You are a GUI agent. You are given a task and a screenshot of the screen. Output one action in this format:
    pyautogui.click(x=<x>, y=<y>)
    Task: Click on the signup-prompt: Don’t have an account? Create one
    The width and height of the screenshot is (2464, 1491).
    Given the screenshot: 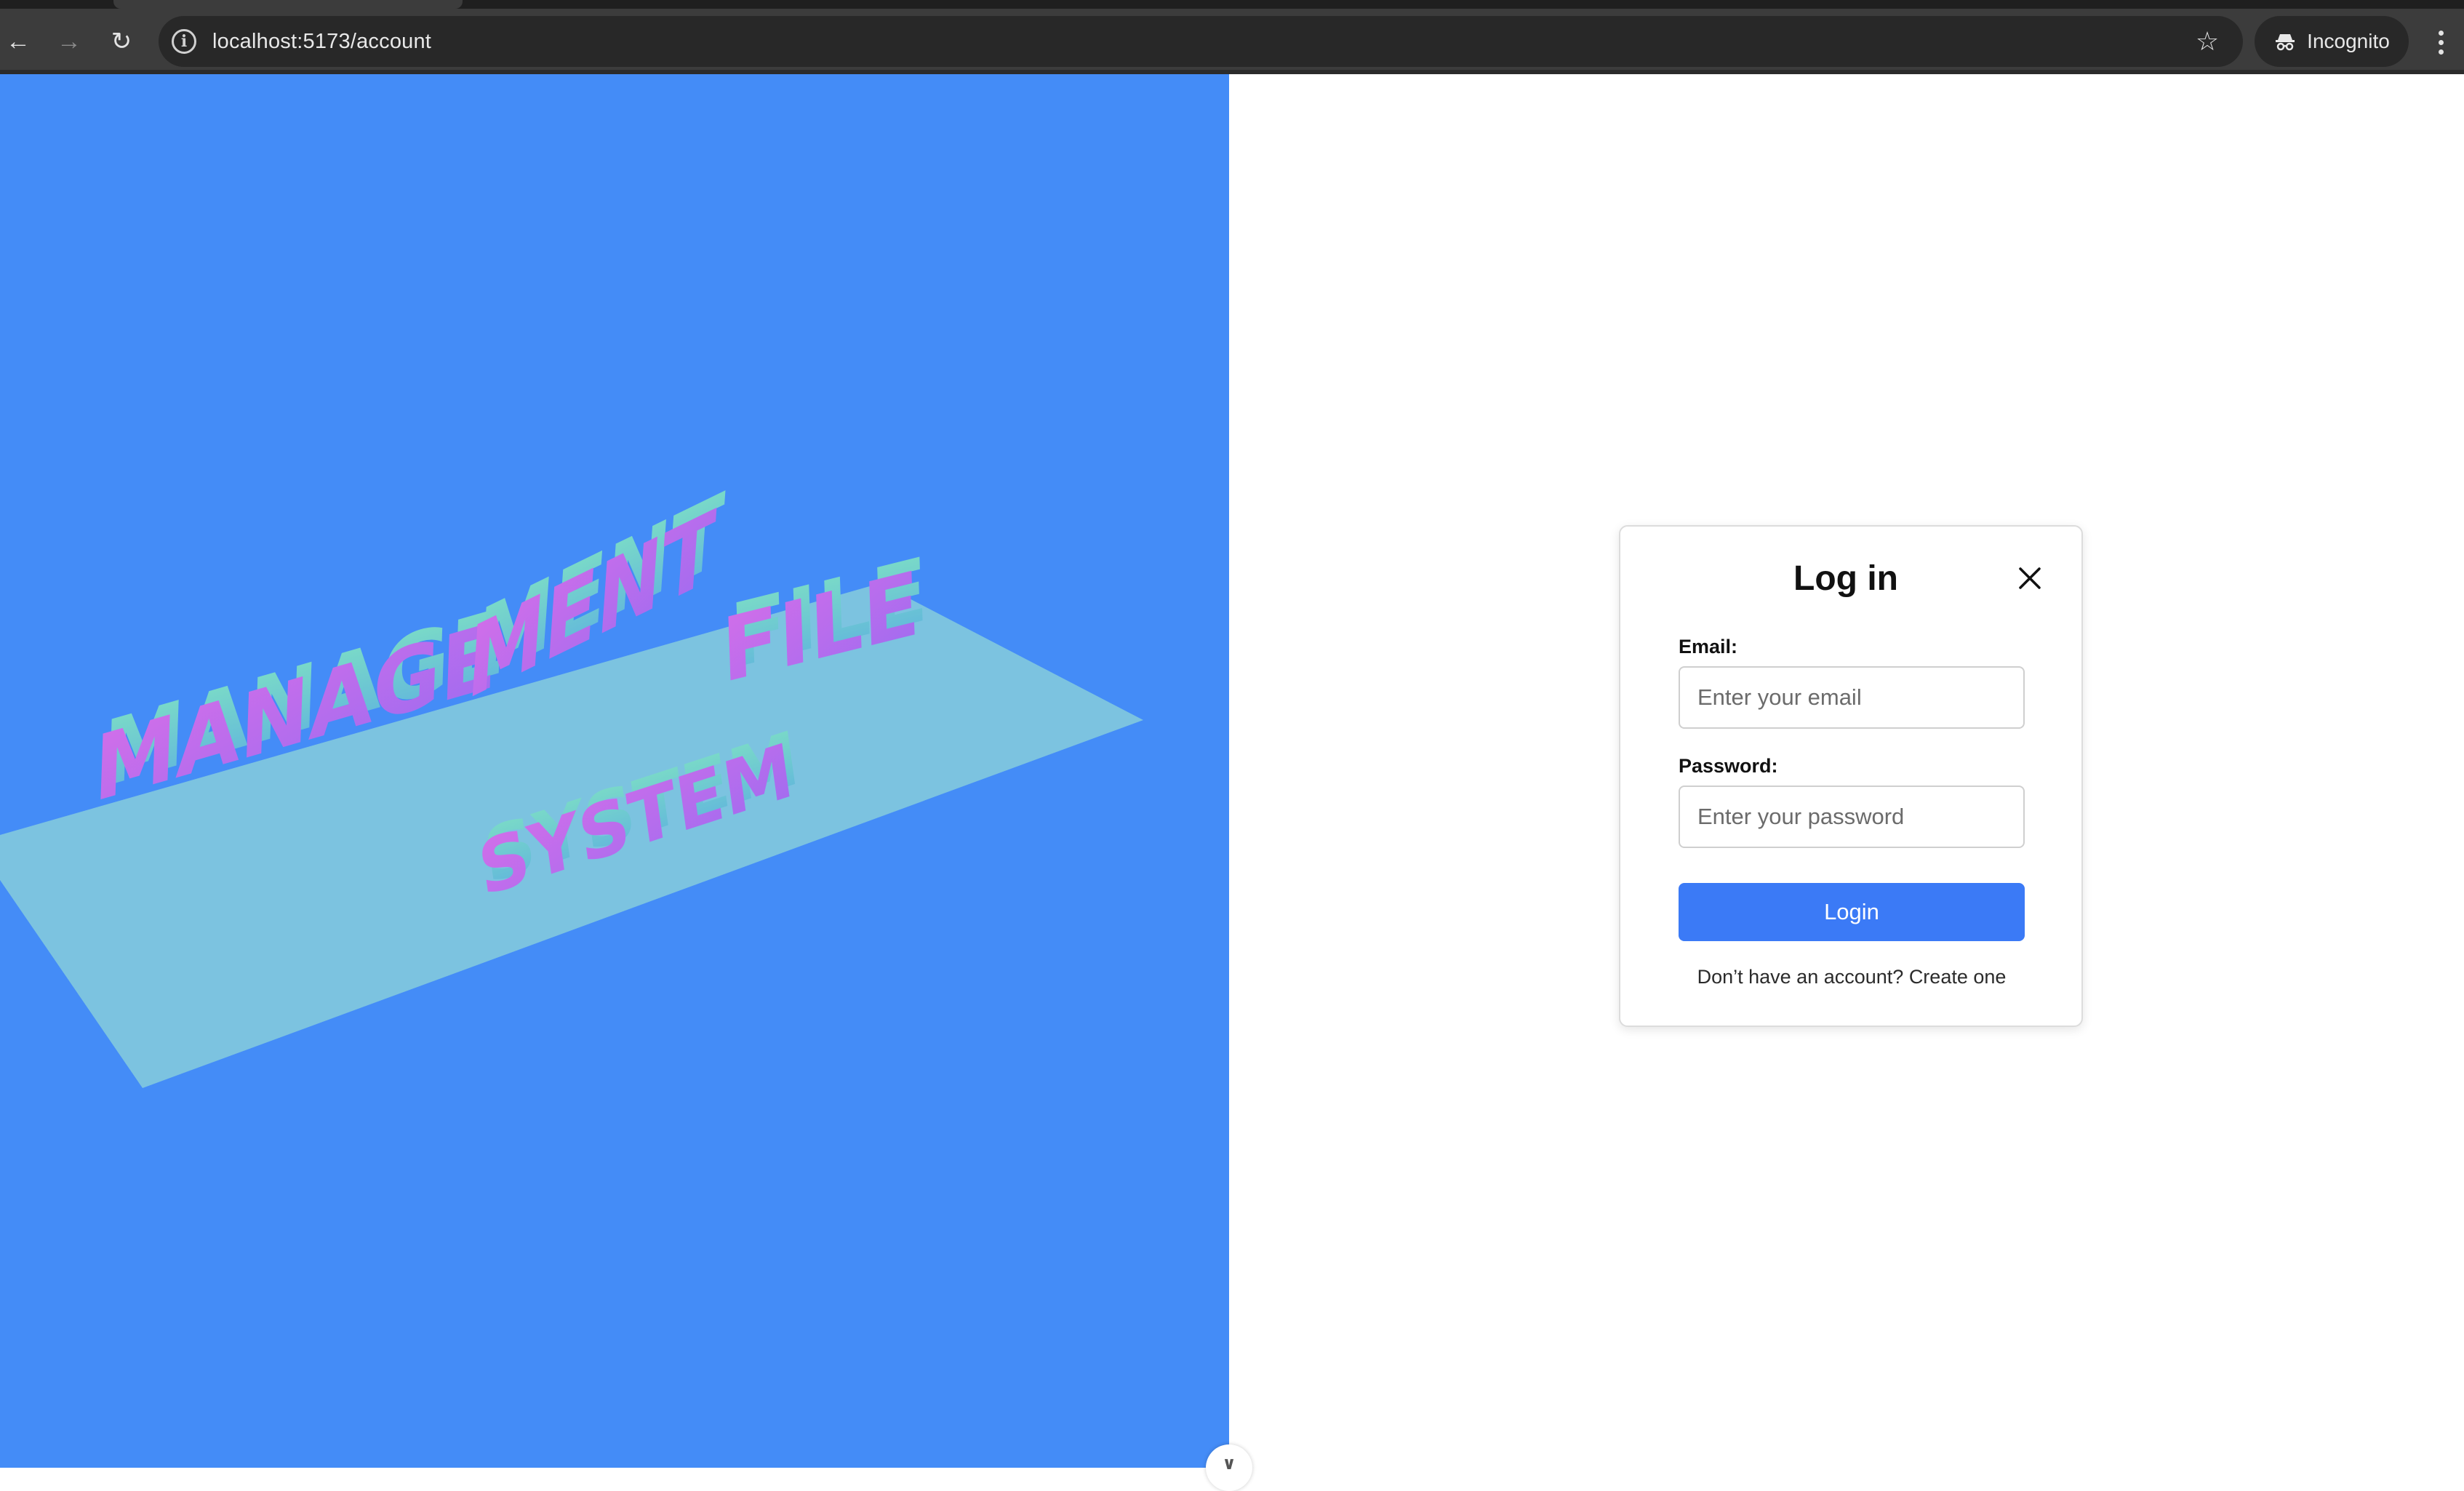 What is the action you would take?
    pyautogui.click(x=1851, y=977)
    